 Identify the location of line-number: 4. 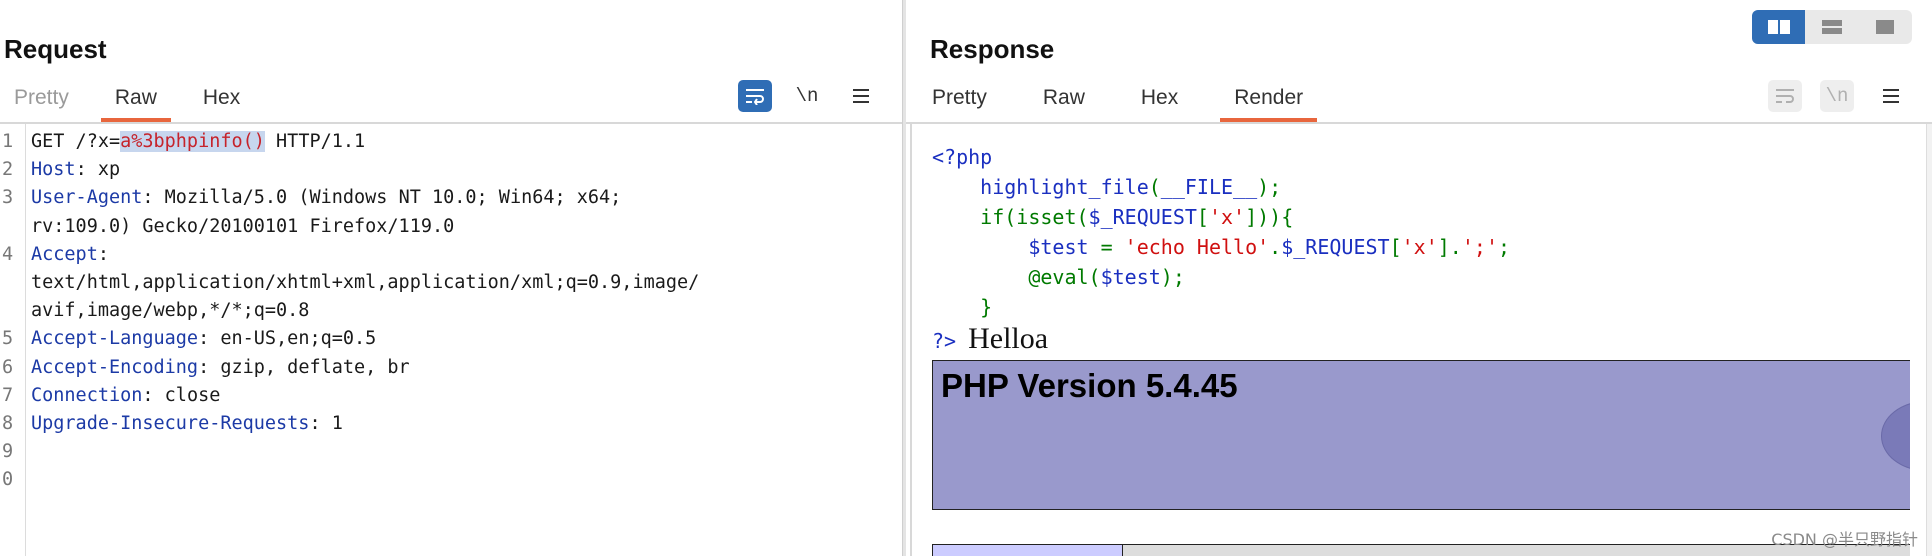
(8, 254).